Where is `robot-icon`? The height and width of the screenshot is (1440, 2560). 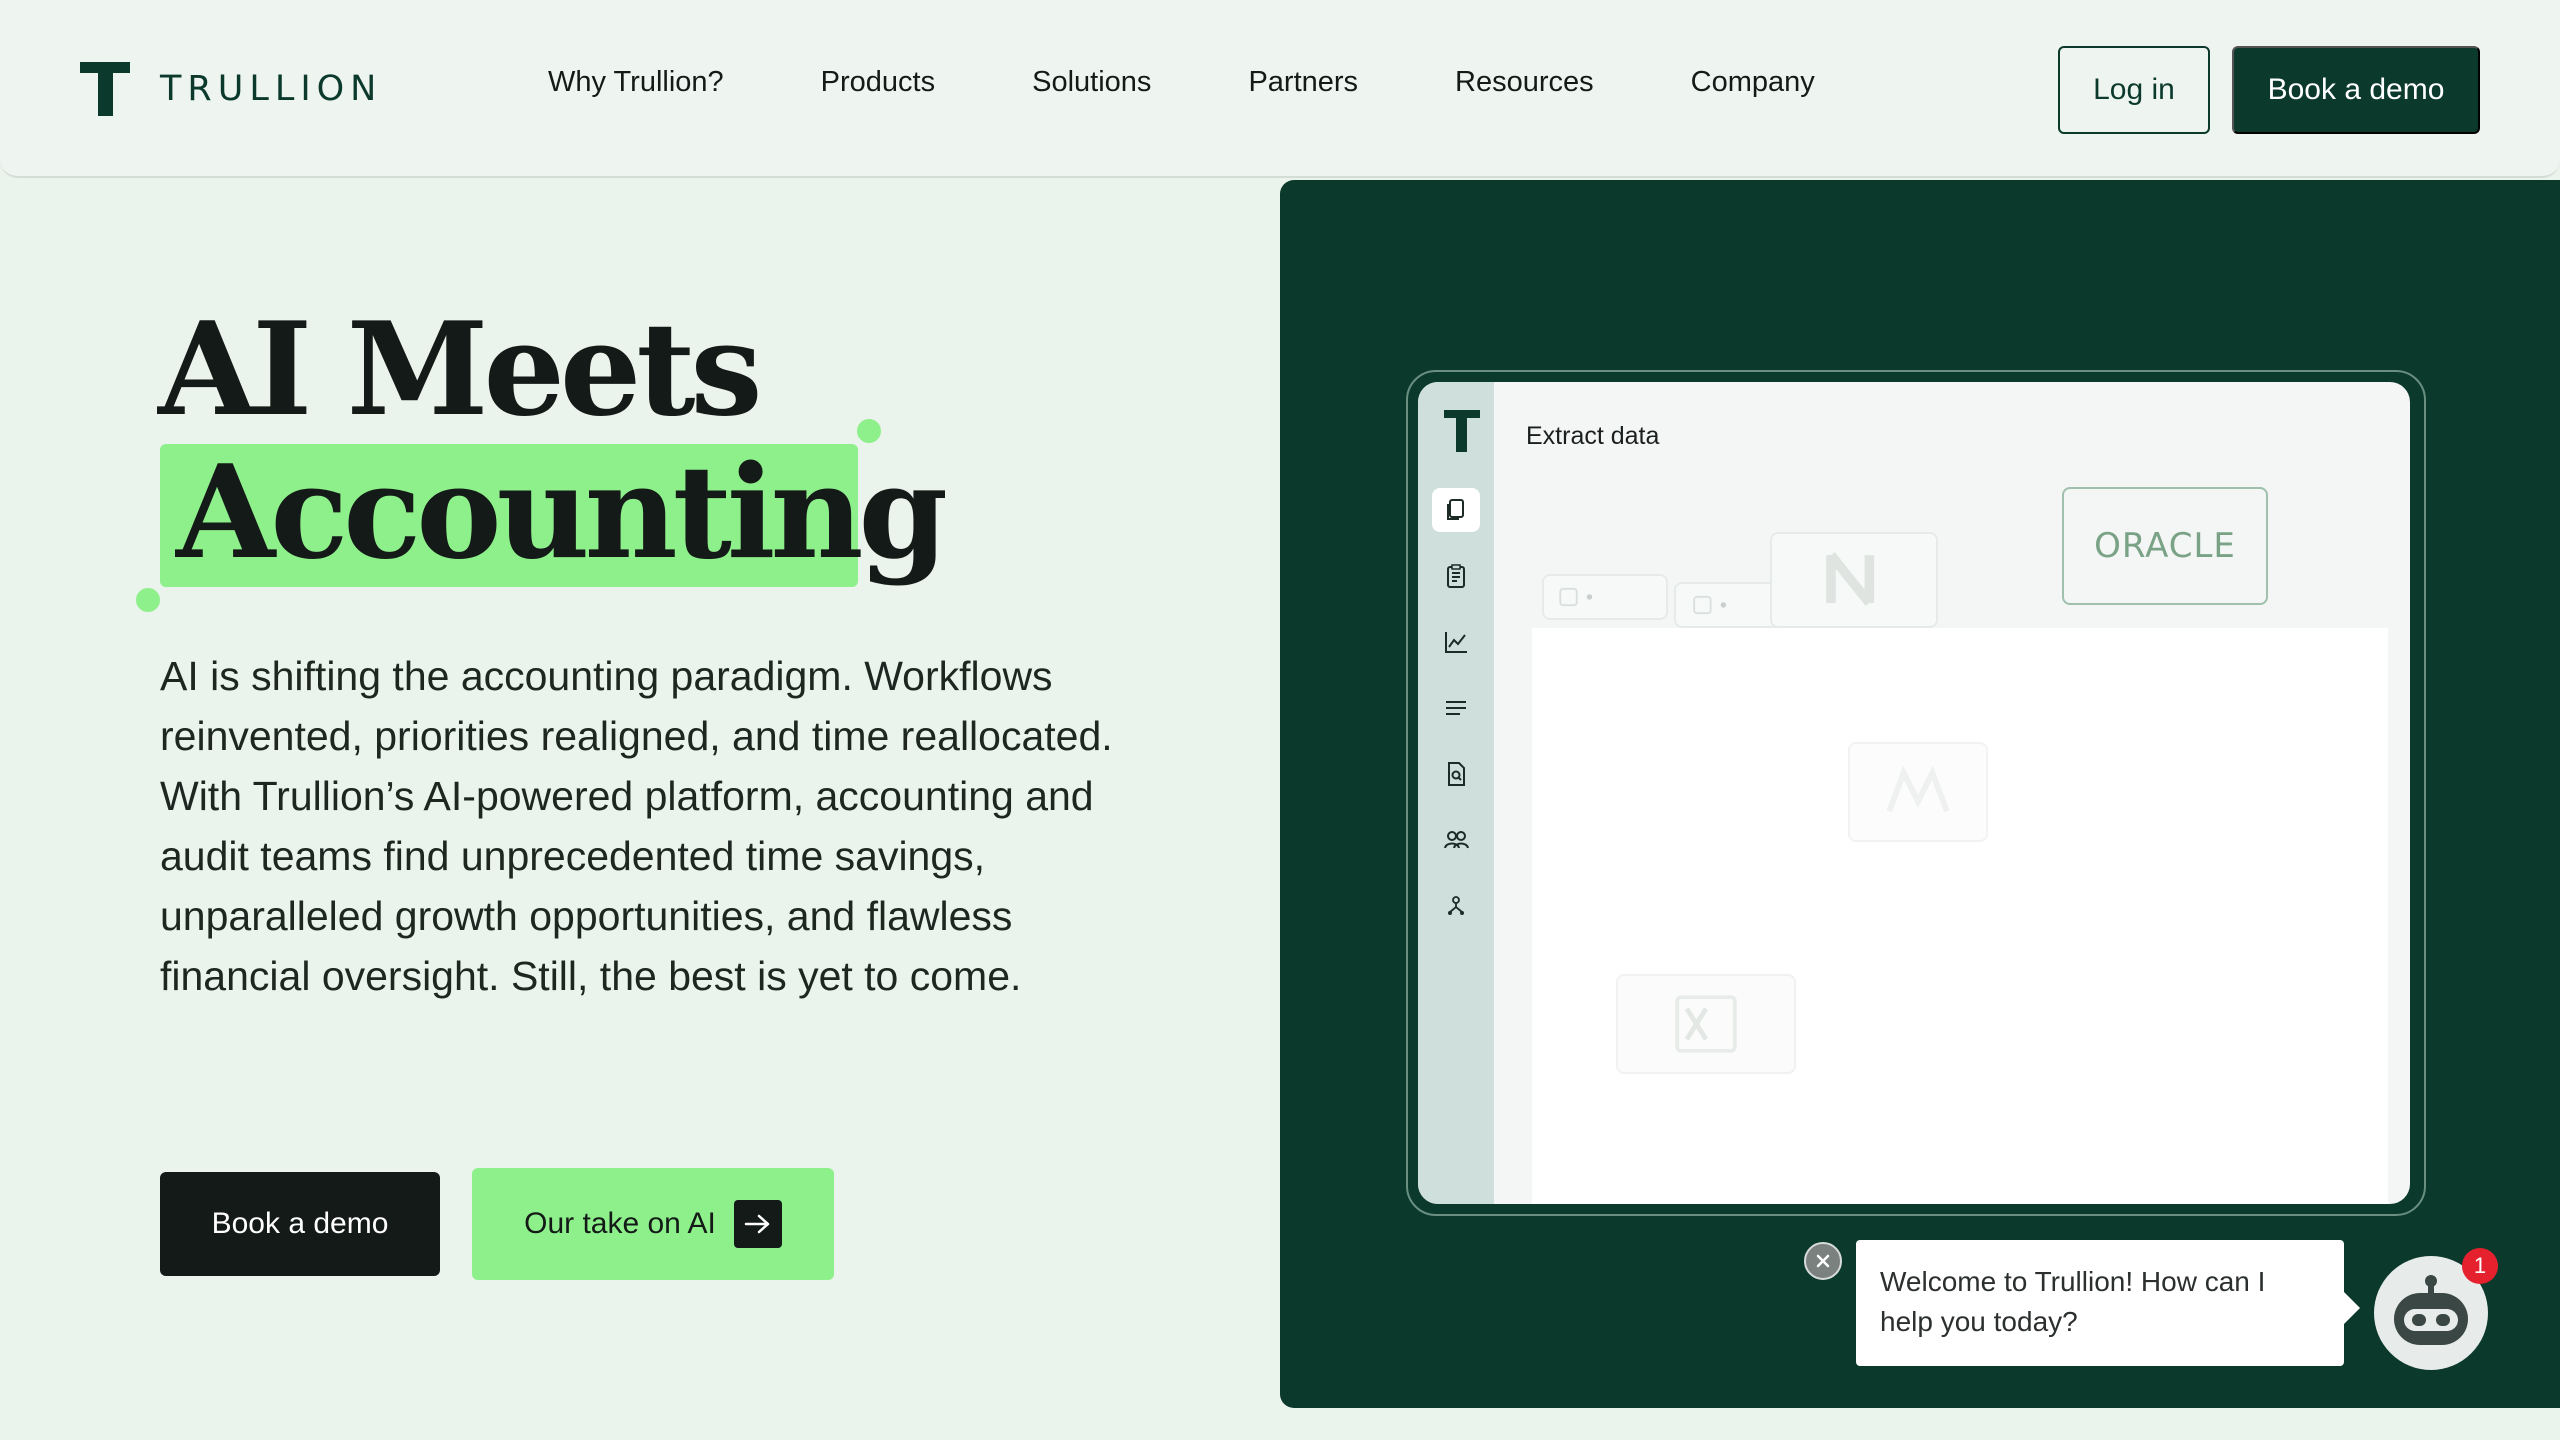
robot-icon is located at coordinates (2431, 1310).